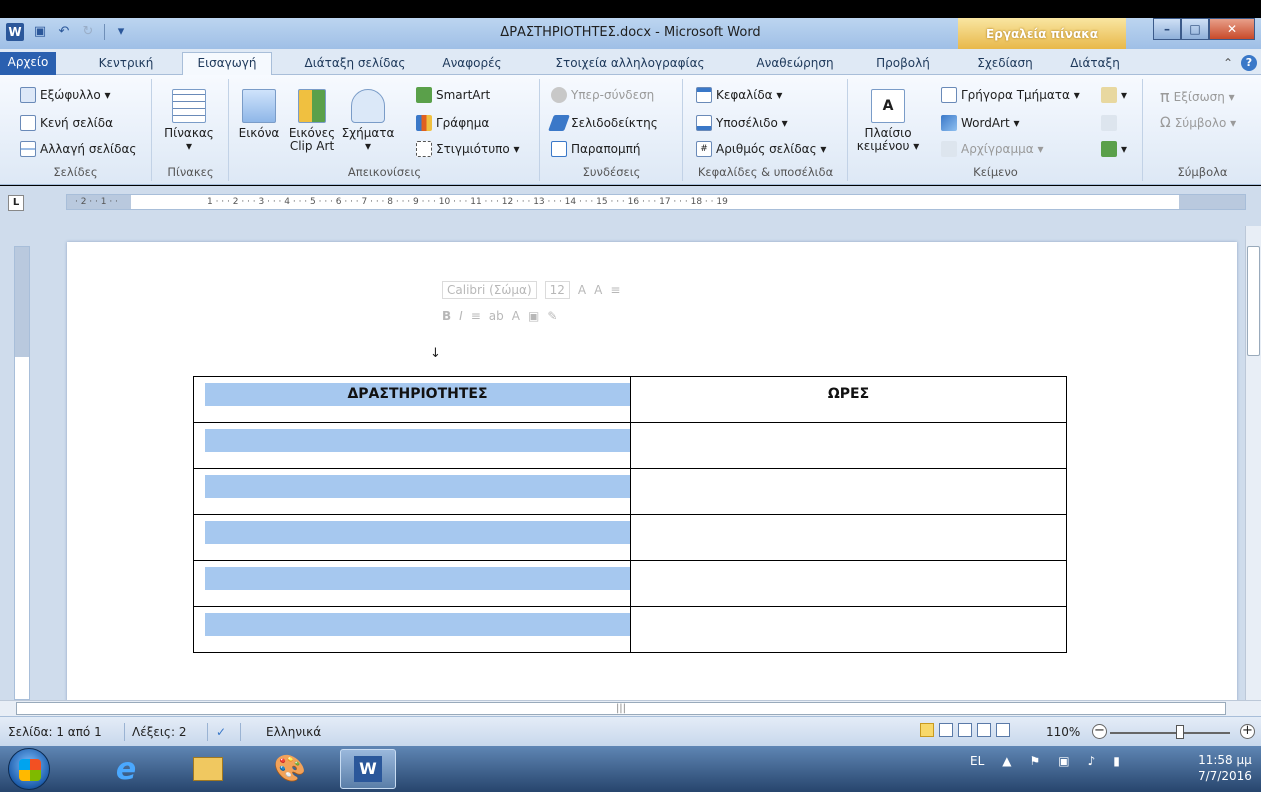  Describe the element at coordinates (16, 203) in the screenshot. I see `tab-selector: L` at that location.